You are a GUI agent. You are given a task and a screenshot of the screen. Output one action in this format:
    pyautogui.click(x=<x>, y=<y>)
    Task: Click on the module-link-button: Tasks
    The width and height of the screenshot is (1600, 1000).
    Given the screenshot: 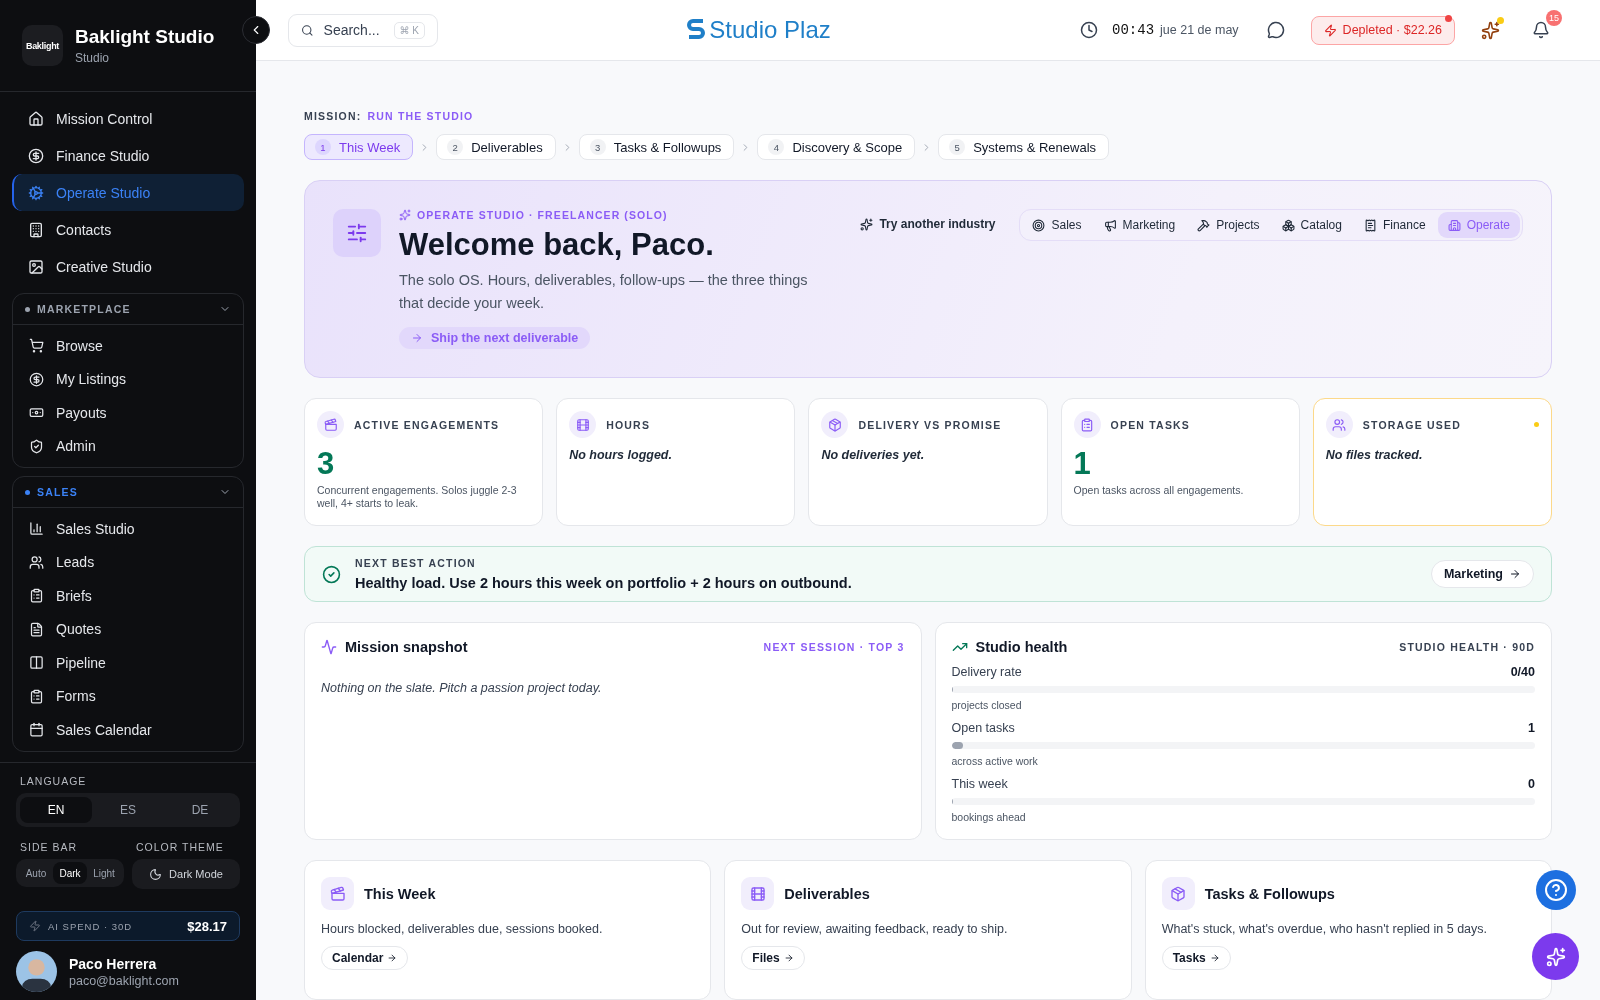 What is the action you would take?
    pyautogui.click(x=1196, y=958)
    